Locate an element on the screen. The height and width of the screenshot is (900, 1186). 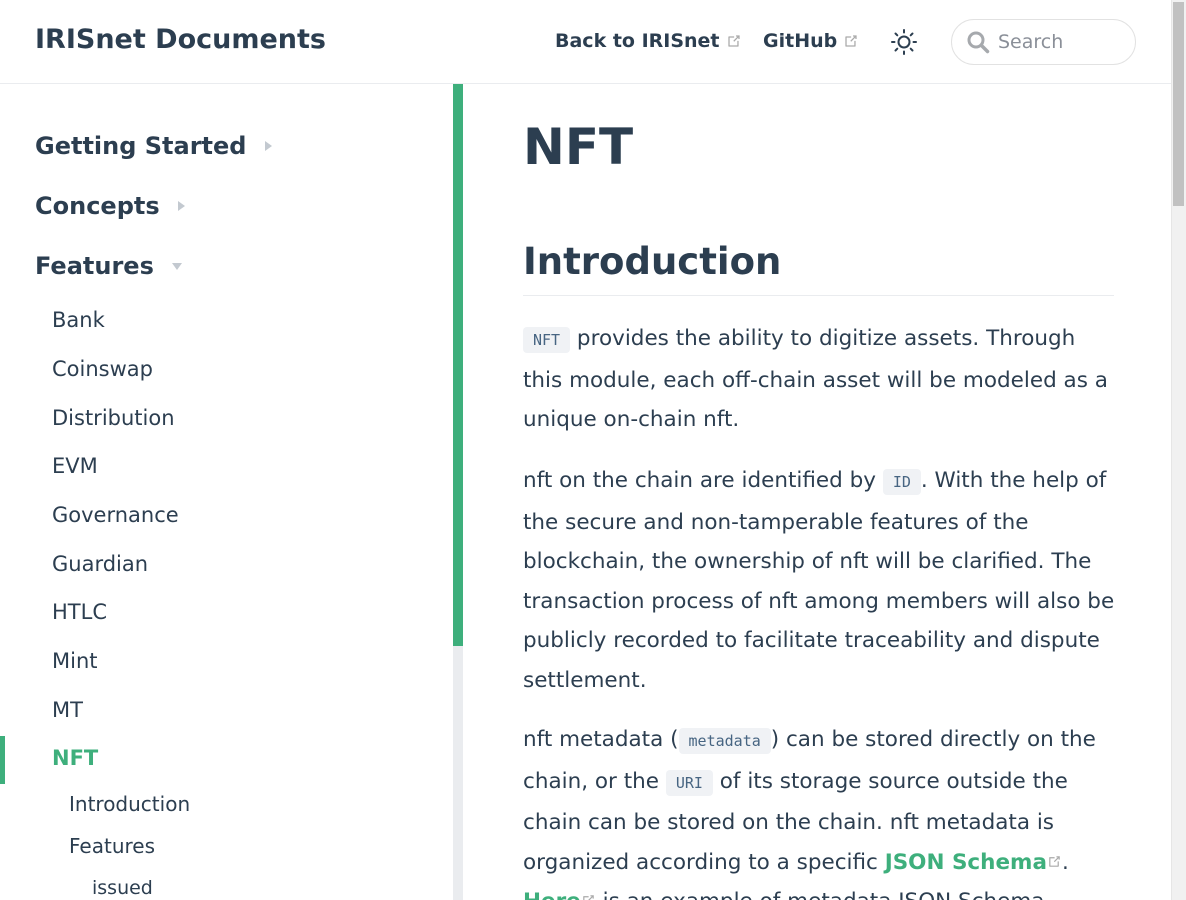
github-label: GitHub is located at coordinates (800, 41).